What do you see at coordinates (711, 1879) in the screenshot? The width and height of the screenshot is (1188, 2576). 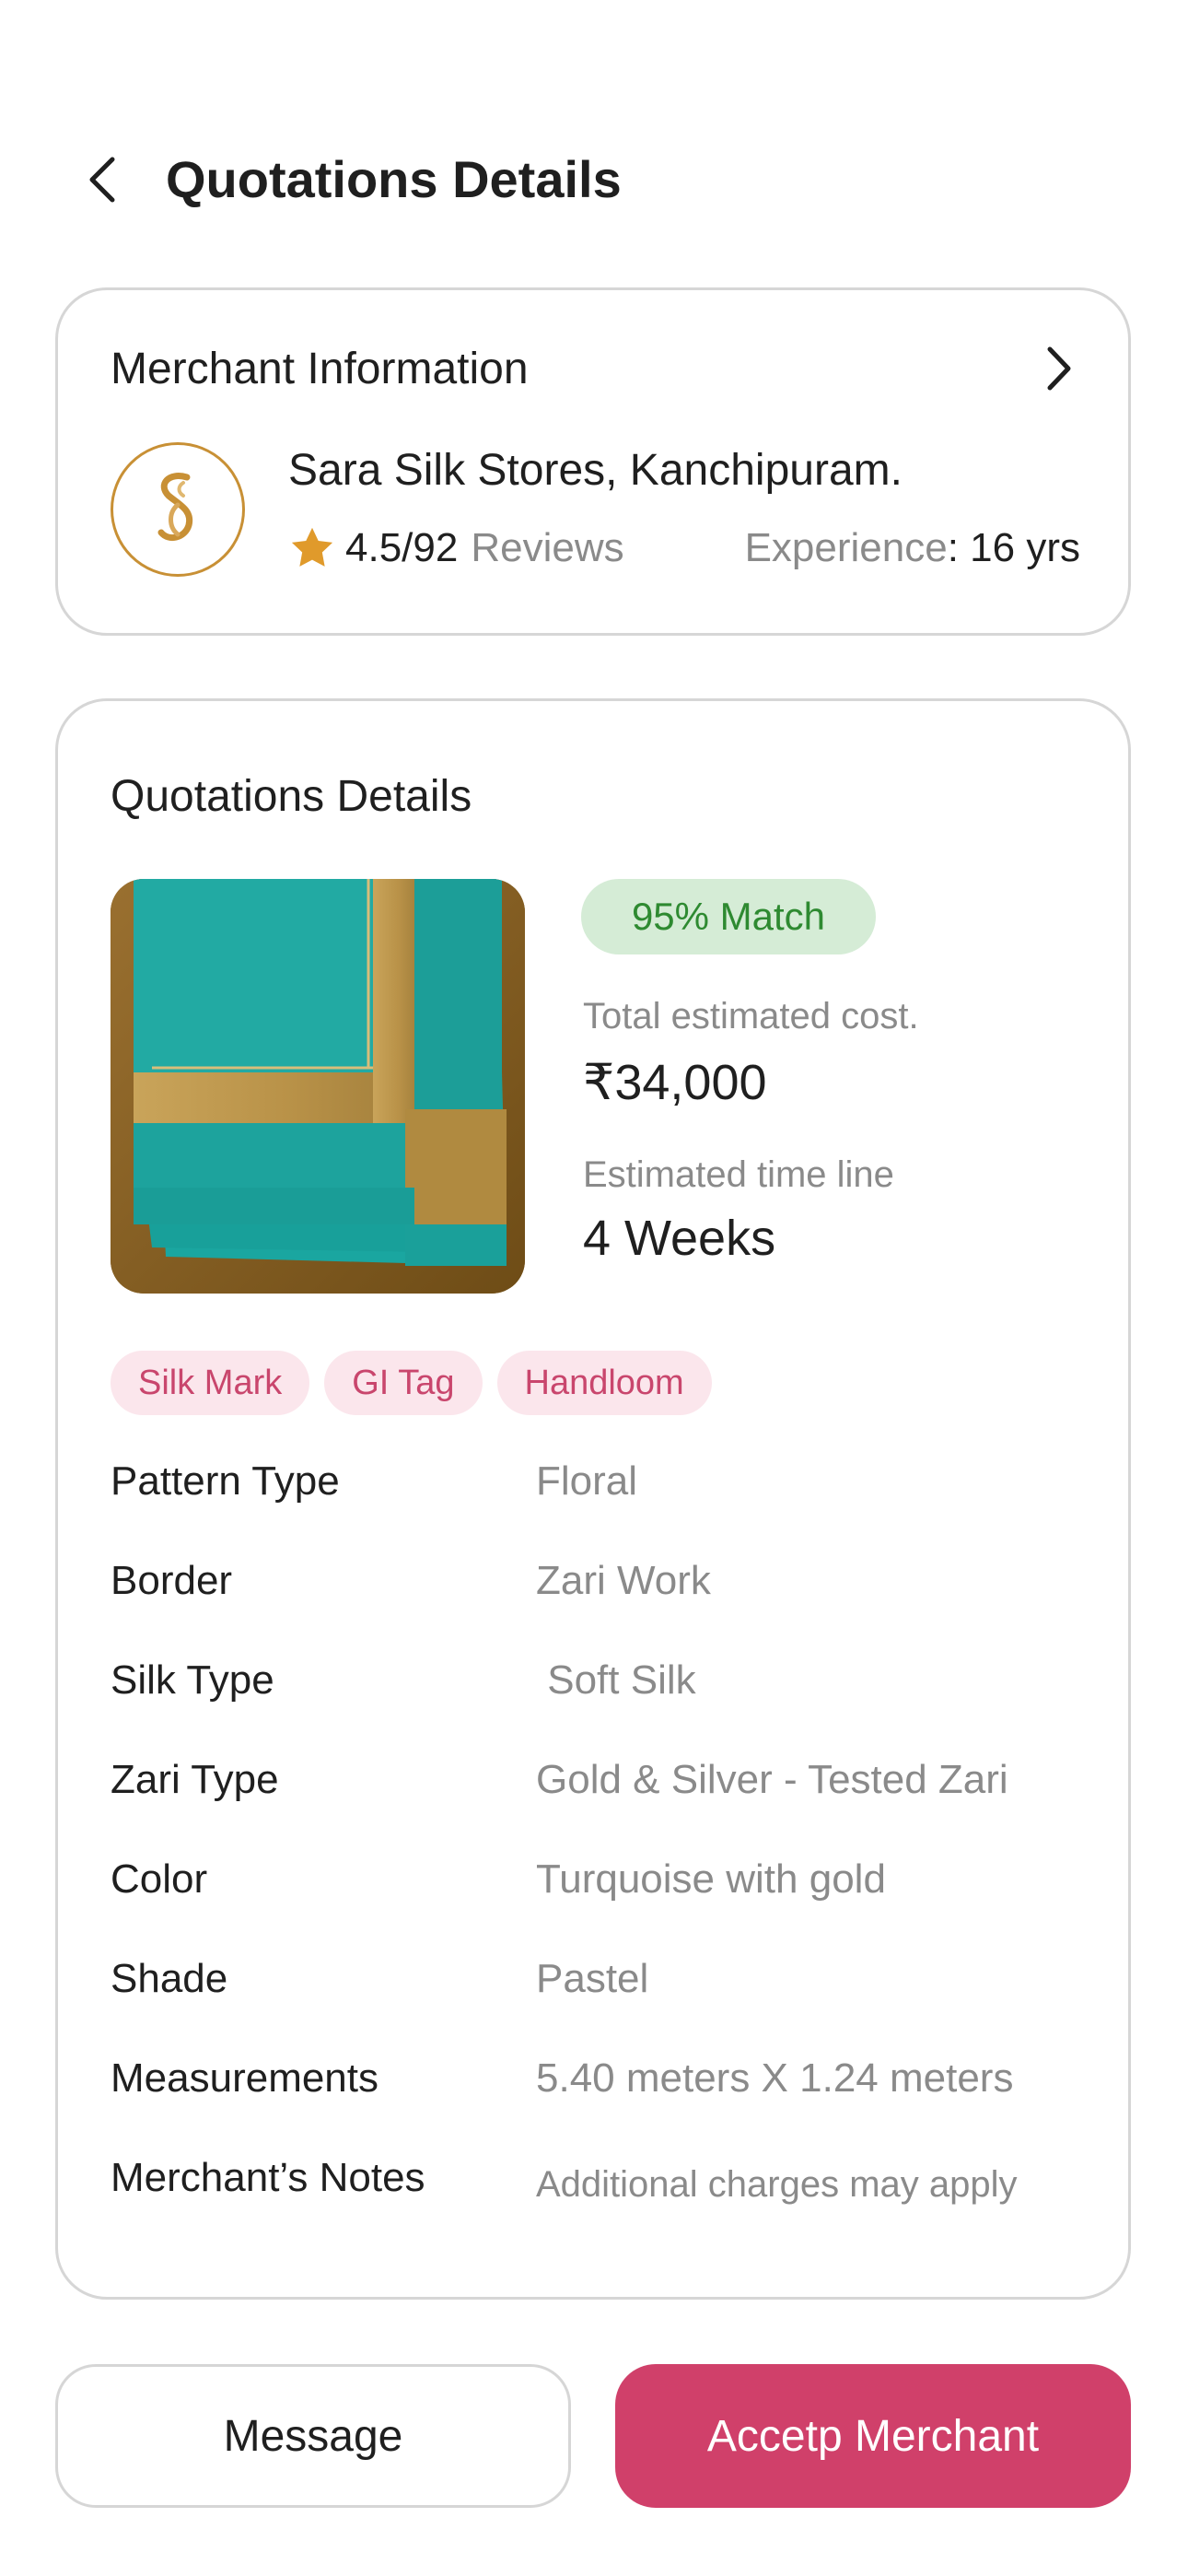 I see `spec-value: Turquoise with gold` at bounding box center [711, 1879].